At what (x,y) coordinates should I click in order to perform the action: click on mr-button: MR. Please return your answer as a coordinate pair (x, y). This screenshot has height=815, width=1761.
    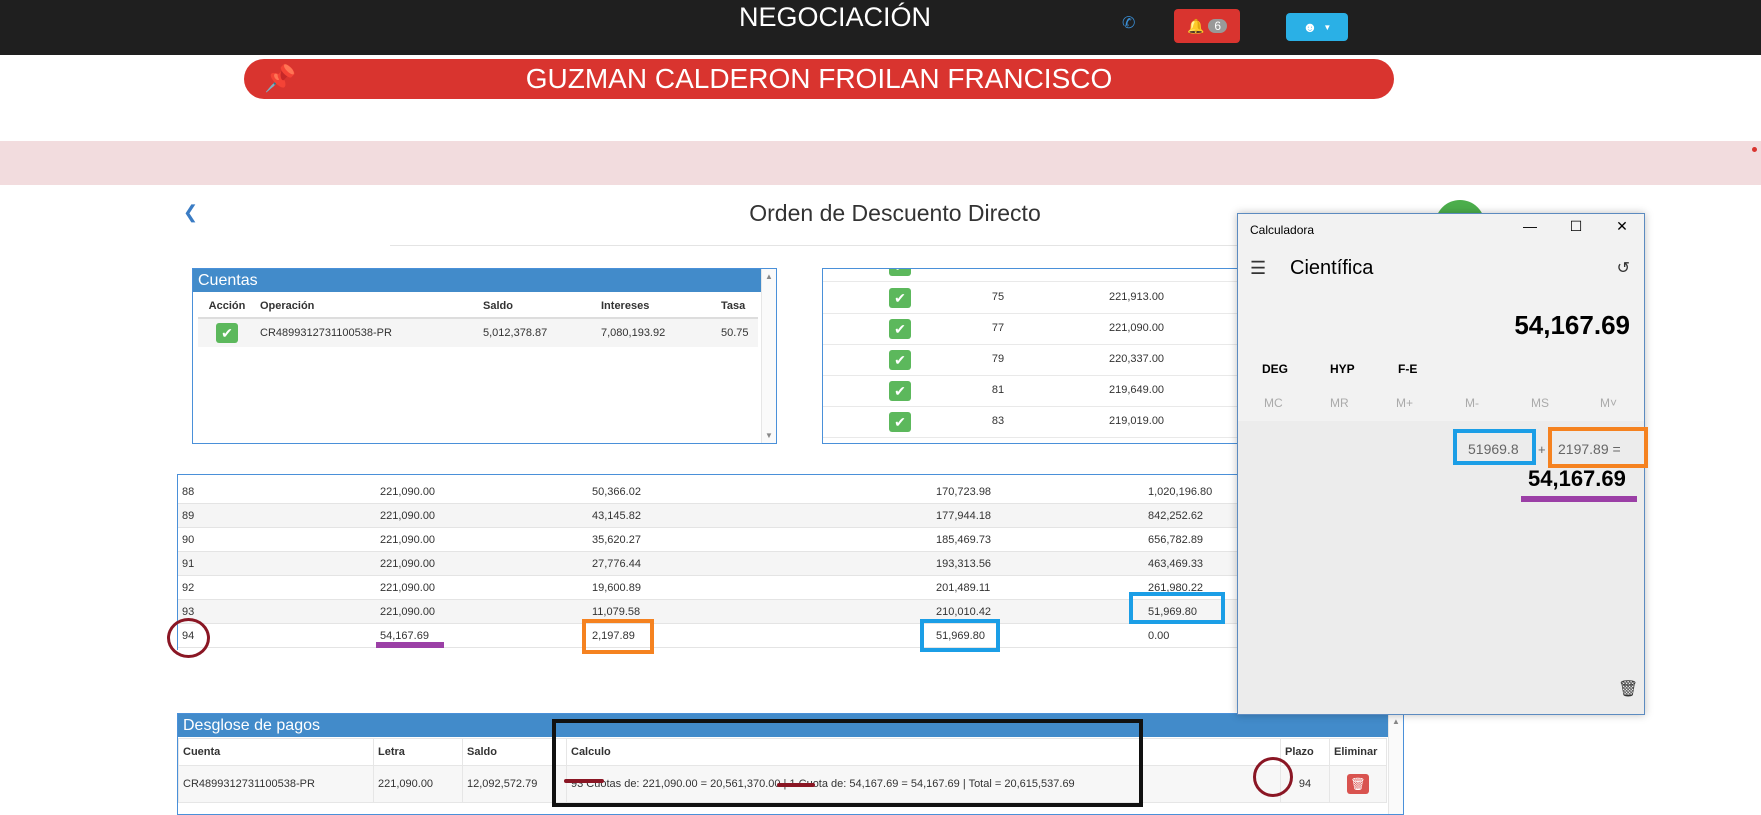
    Looking at the image, I should click on (1339, 403).